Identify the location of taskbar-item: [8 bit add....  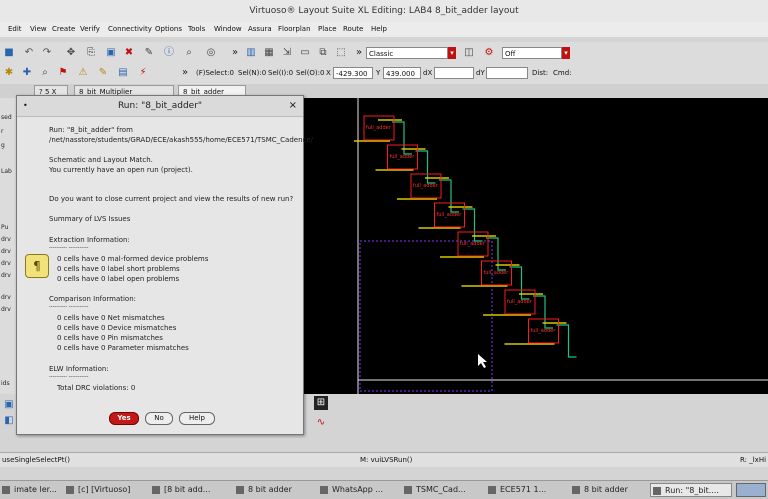
(190, 490).